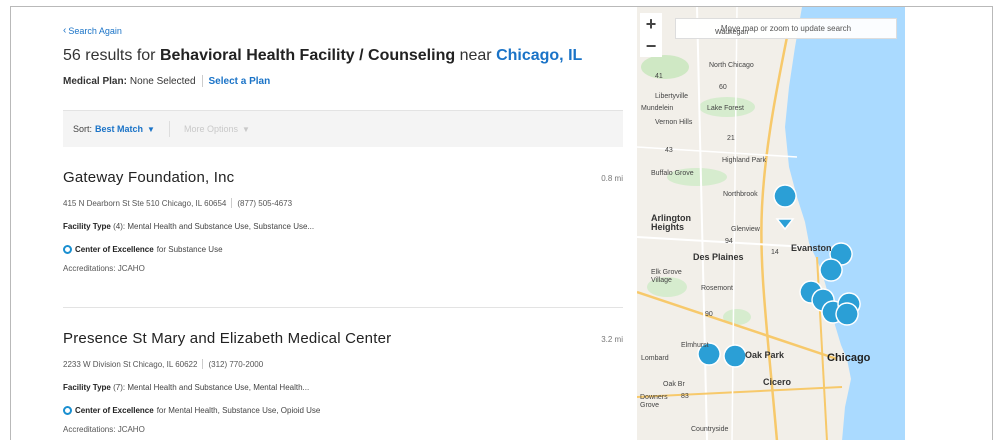 This screenshot has height=441, width=1000. I want to click on map-label-waukegan: Waukegan, so click(732, 32).